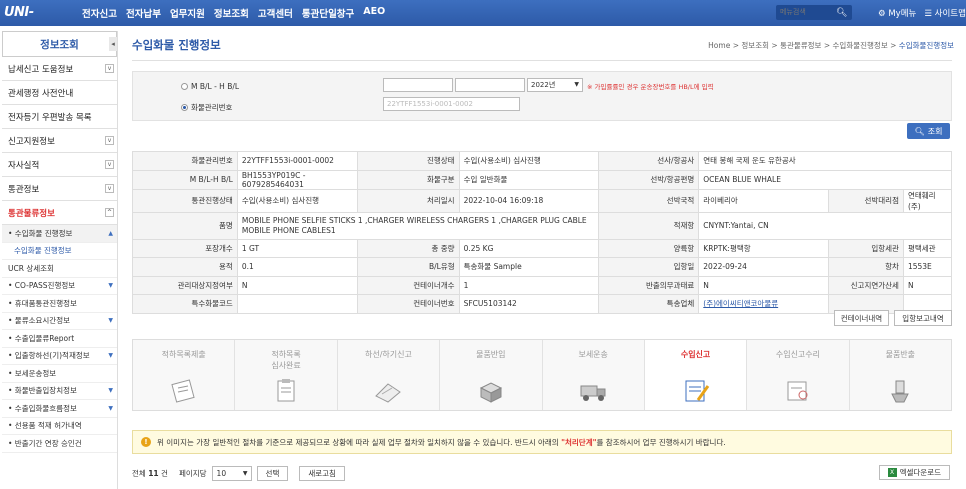 The image size is (966, 489). Describe the element at coordinates (231, 473) in the screenshot. I see `per-page-select: 10 ▼` at that location.